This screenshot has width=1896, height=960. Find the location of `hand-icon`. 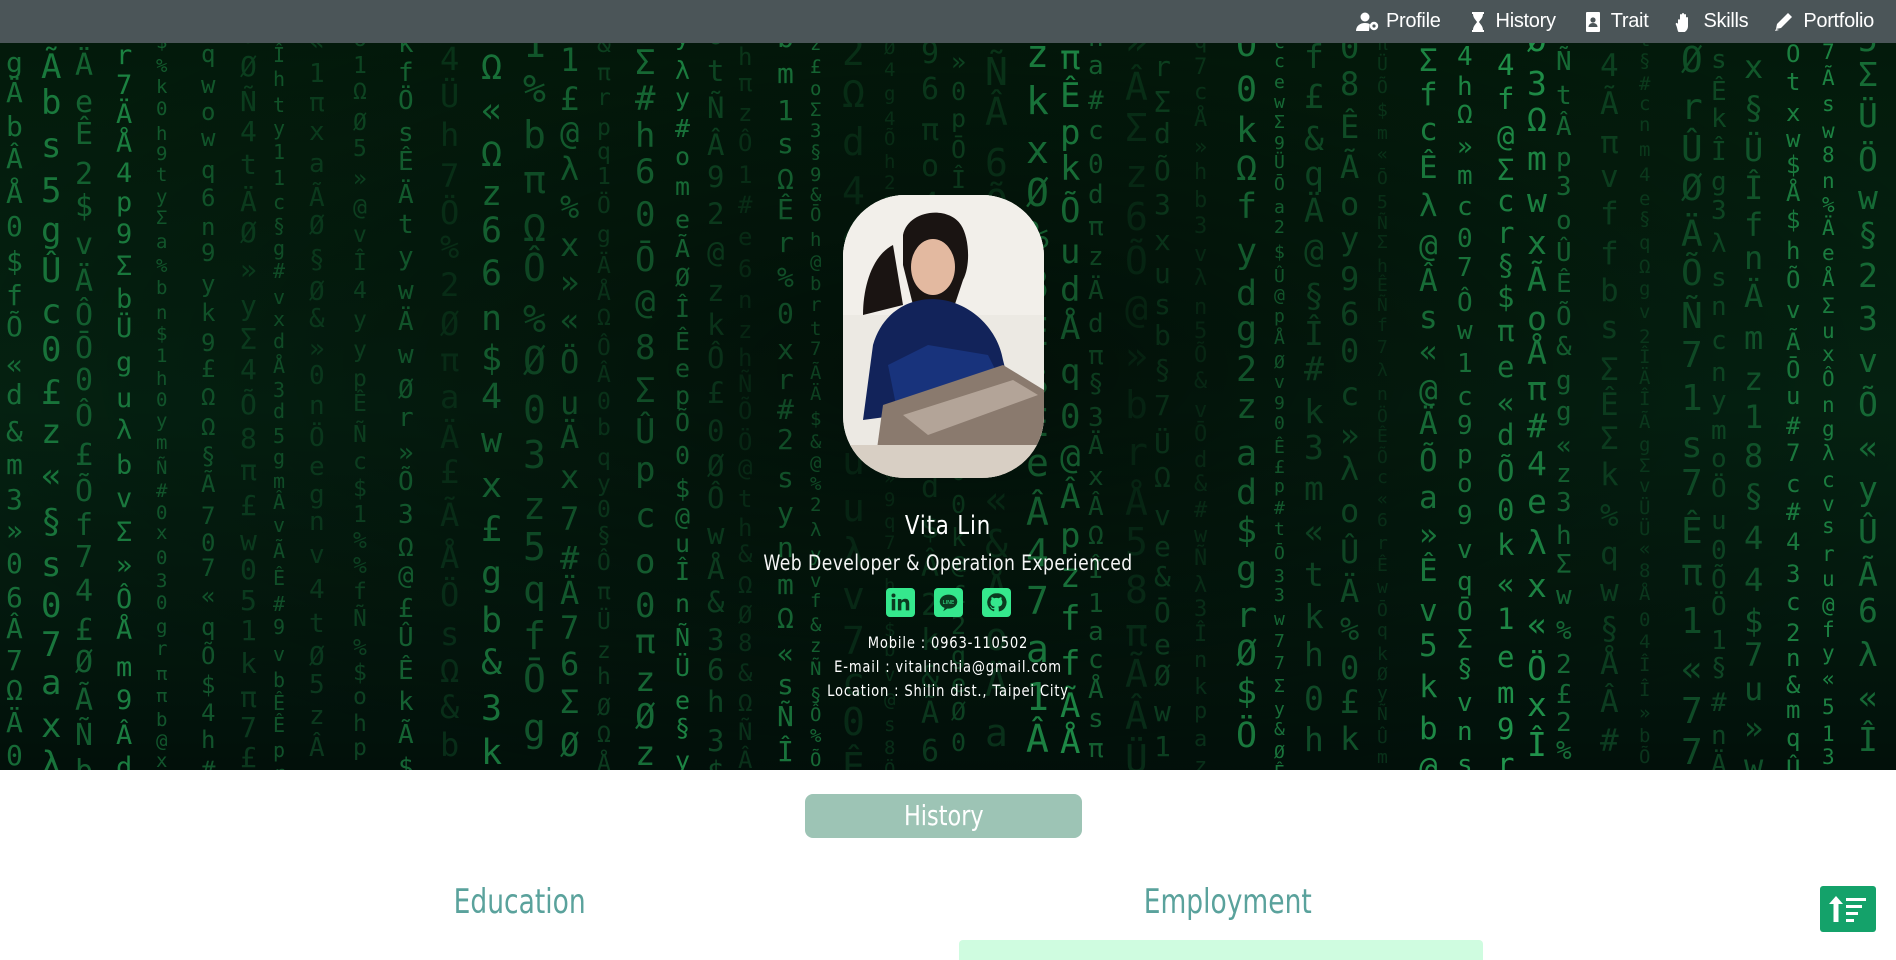

hand-icon is located at coordinates (1682, 22).